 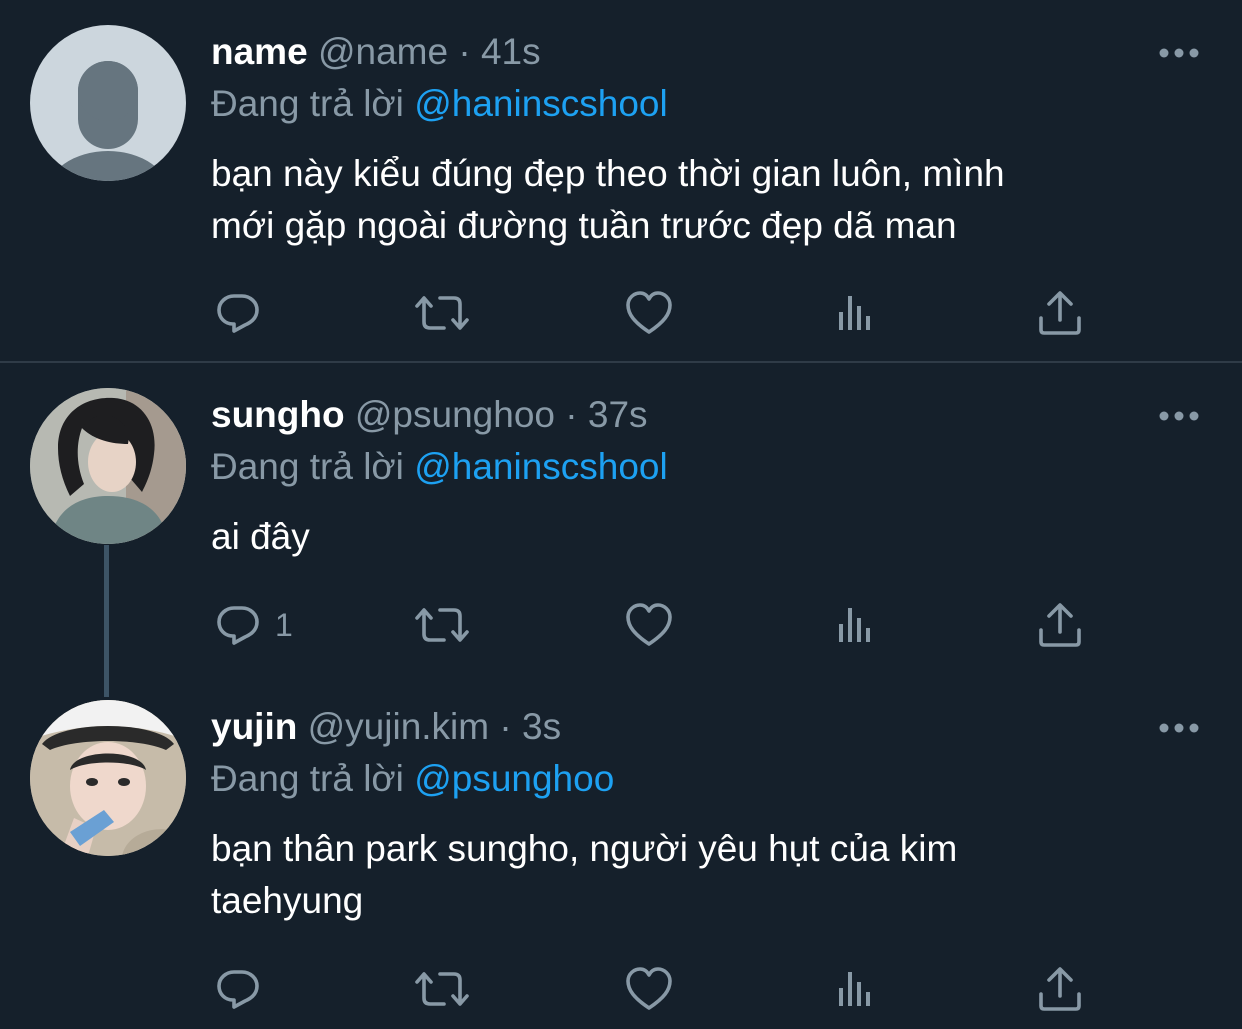 What do you see at coordinates (701, 537) in the screenshot?
I see `tweet-text: ai đây` at bounding box center [701, 537].